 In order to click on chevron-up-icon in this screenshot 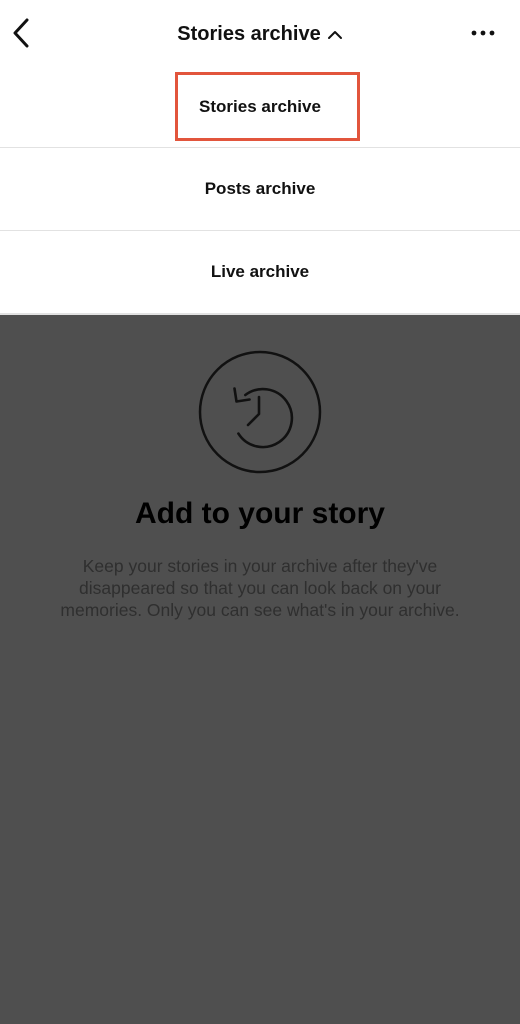, I will do `click(335, 35)`.